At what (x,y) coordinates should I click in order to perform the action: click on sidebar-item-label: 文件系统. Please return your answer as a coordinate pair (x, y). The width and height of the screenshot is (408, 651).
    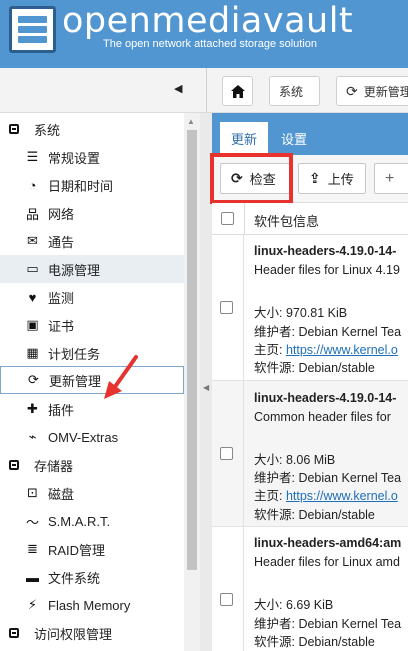
    Looking at the image, I should click on (74, 578).